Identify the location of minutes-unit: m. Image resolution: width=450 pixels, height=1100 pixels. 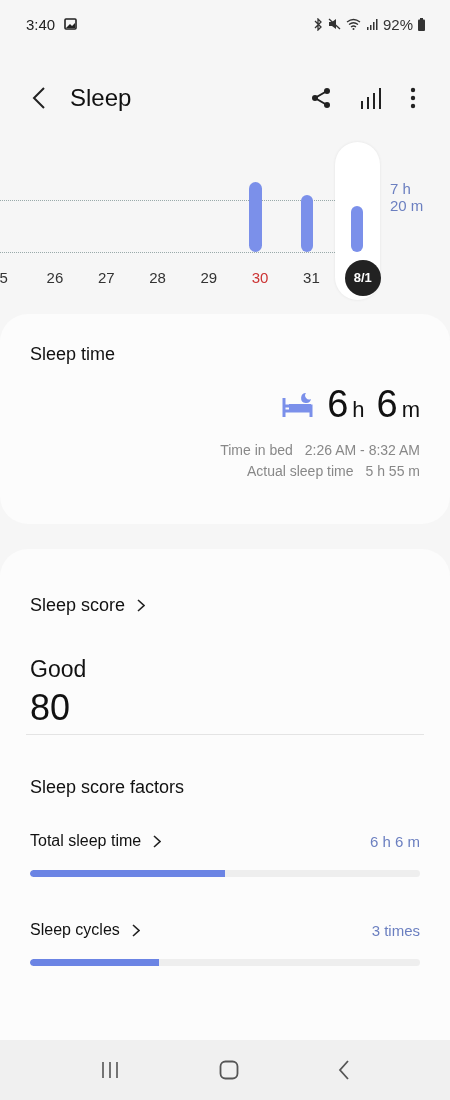
(410, 410).